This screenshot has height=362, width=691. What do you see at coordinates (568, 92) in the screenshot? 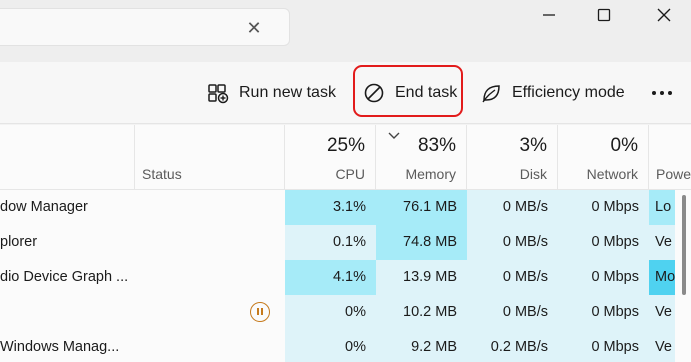
I see `efficiency-mode-label: Efficiency mode` at bounding box center [568, 92].